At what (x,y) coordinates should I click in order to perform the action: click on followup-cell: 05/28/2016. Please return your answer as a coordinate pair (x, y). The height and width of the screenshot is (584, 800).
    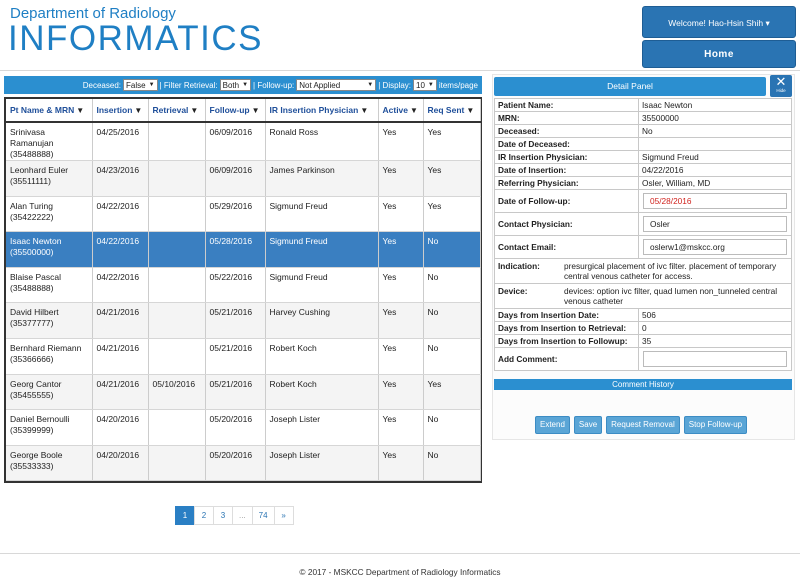
    Looking at the image, I should click on (235, 249).